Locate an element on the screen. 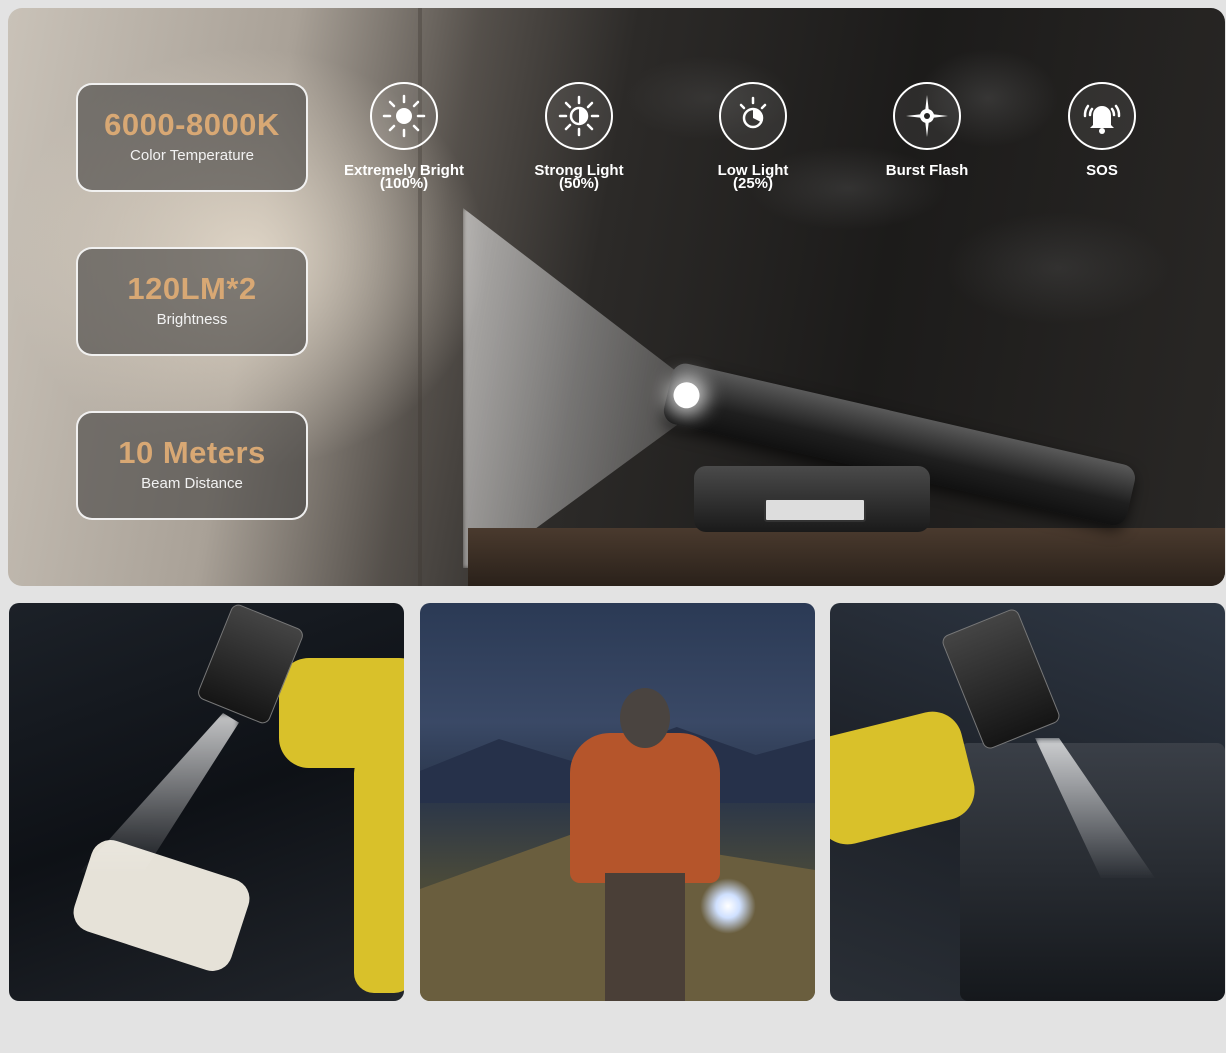 The height and width of the screenshot is (1053, 1226). sun-half-icon is located at coordinates (579, 116).